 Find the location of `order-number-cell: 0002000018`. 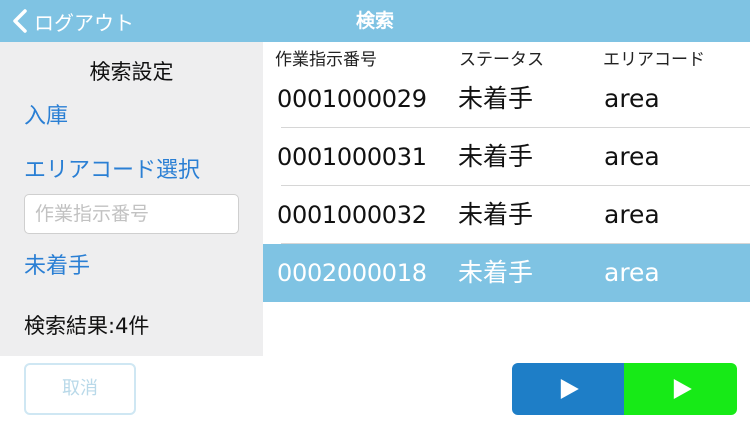

order-number-cell: 0002000018 is located at coordinates (352, 273).